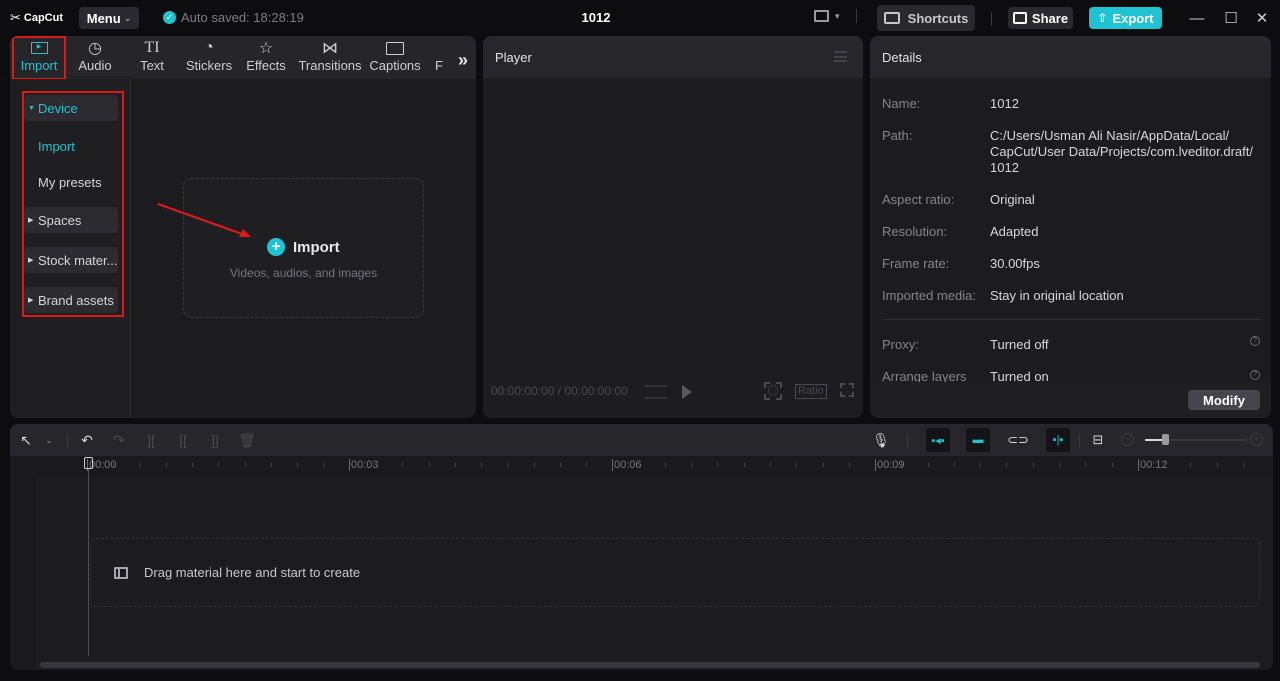 The width and height of the screenshot is (1280, 681). Describe the element at coordinates (463, 60) in the screenshot. I see `more-tabs-icon: »` at that location.